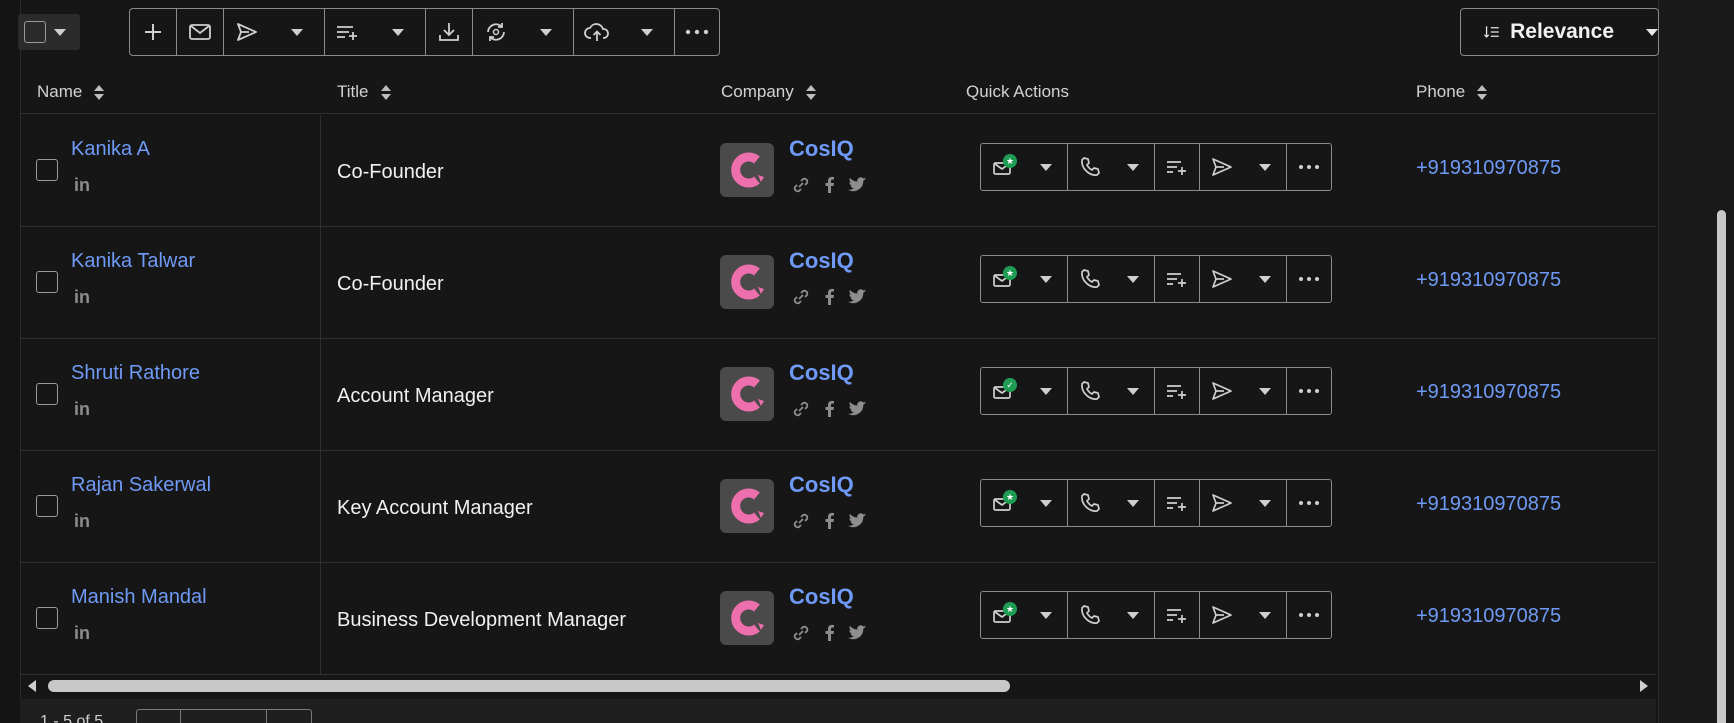 The width and height of the screenshot is (1734, 723). I want to click on sync-dropdown, so click(546, 32).